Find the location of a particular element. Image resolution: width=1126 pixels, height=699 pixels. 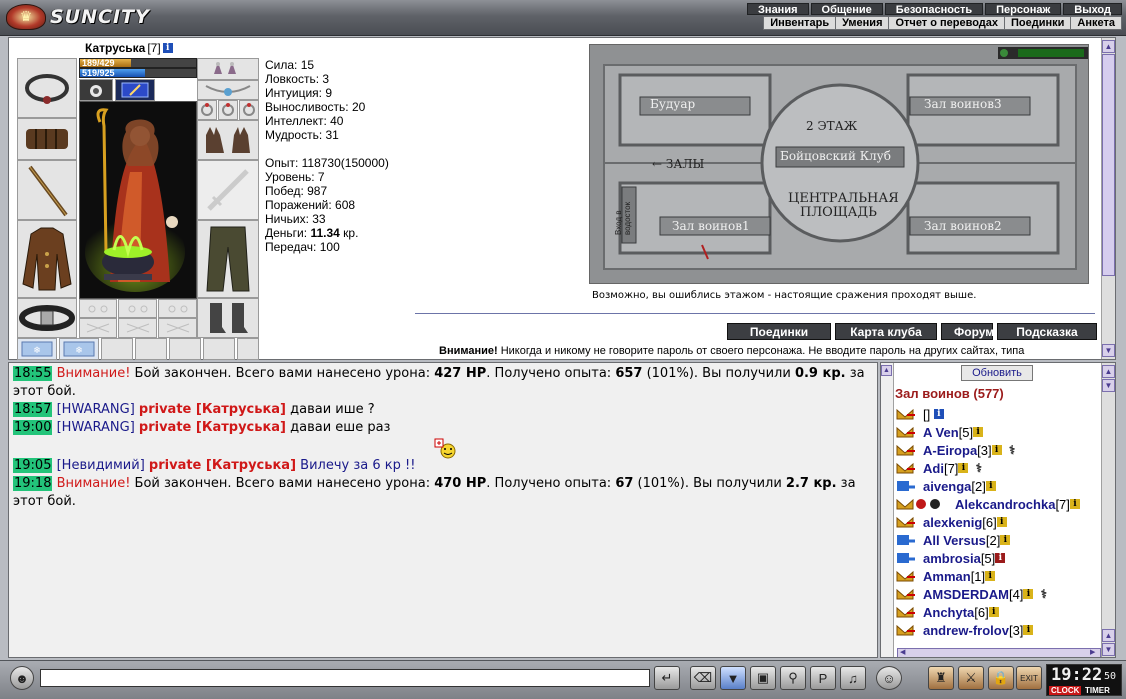

chat-input is located at coordinates (345, 678).